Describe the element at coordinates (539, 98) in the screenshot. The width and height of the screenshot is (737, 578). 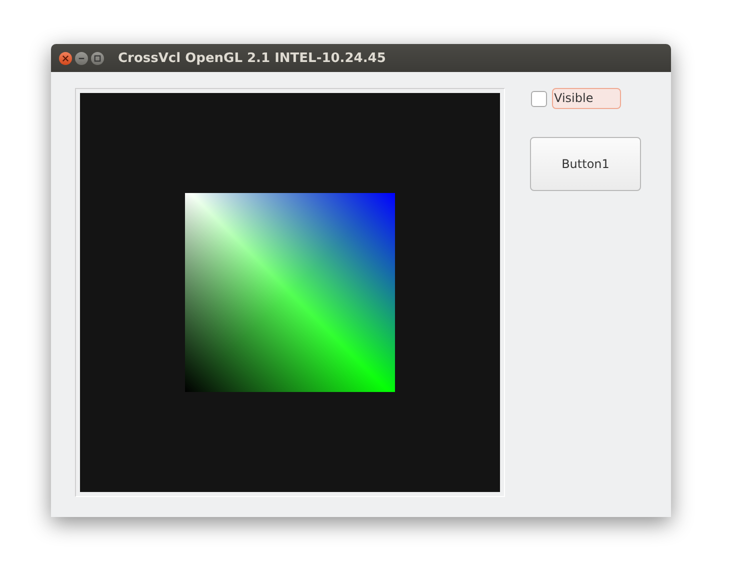
I see `visible-checkbox` at that location.